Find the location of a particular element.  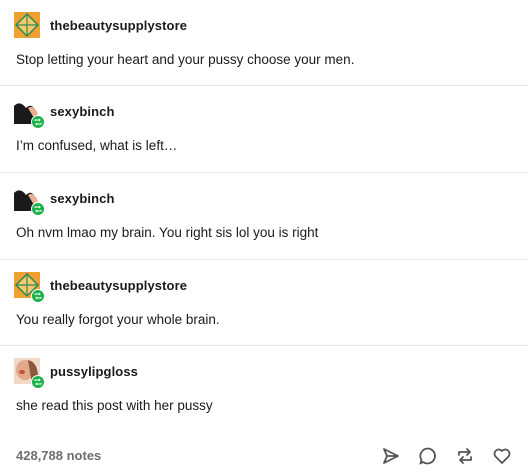

post-footer: 428,788 notes is located at coordinates (264, 456).